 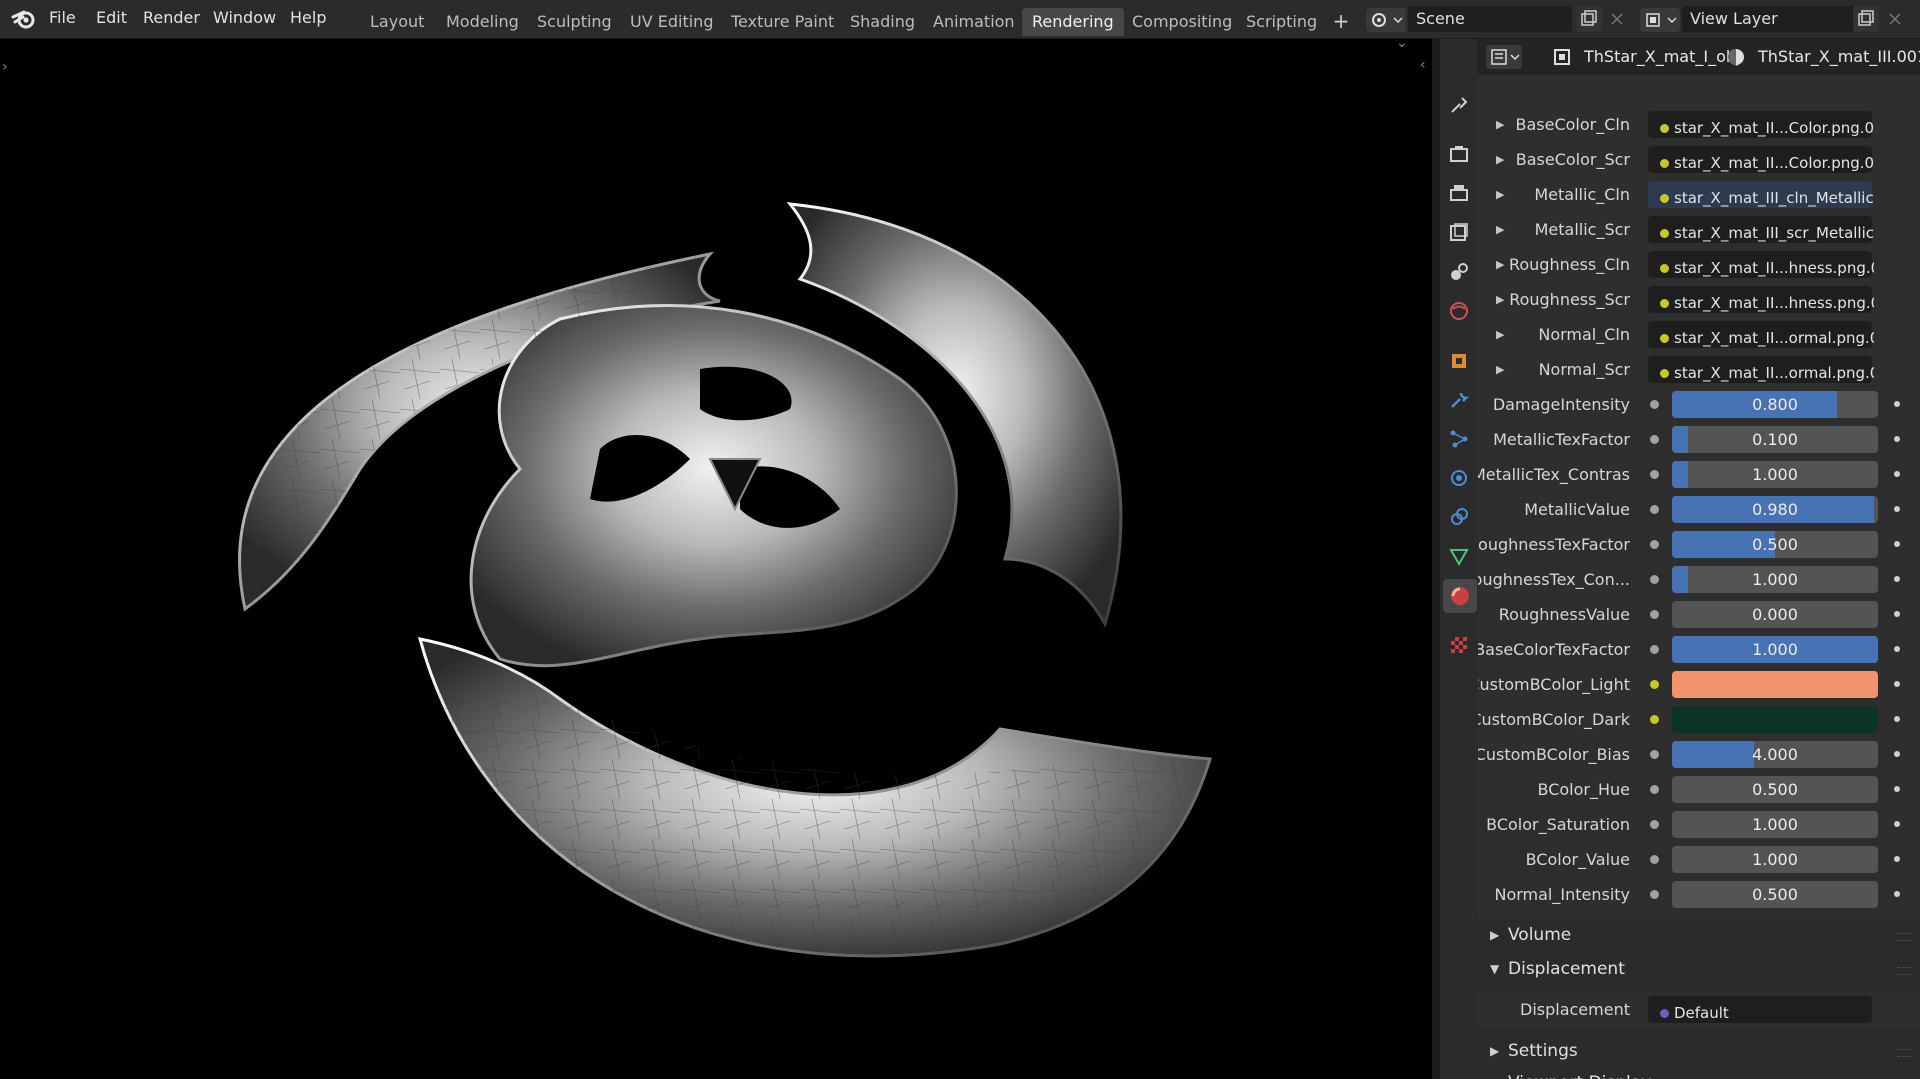 I want to click on value-slider: 0.100, so click(x=1775, y=439).